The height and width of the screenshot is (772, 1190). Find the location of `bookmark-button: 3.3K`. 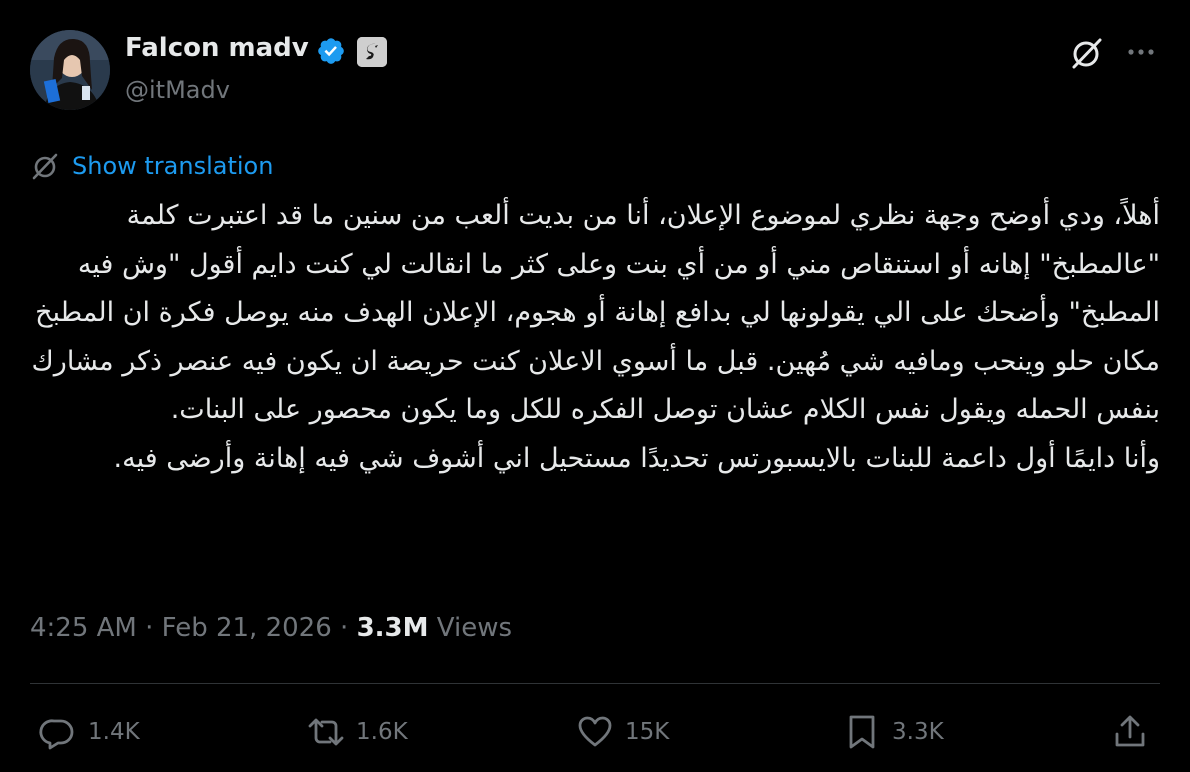

bookmark-button: 3.3K is located at coordinates (893, 732).